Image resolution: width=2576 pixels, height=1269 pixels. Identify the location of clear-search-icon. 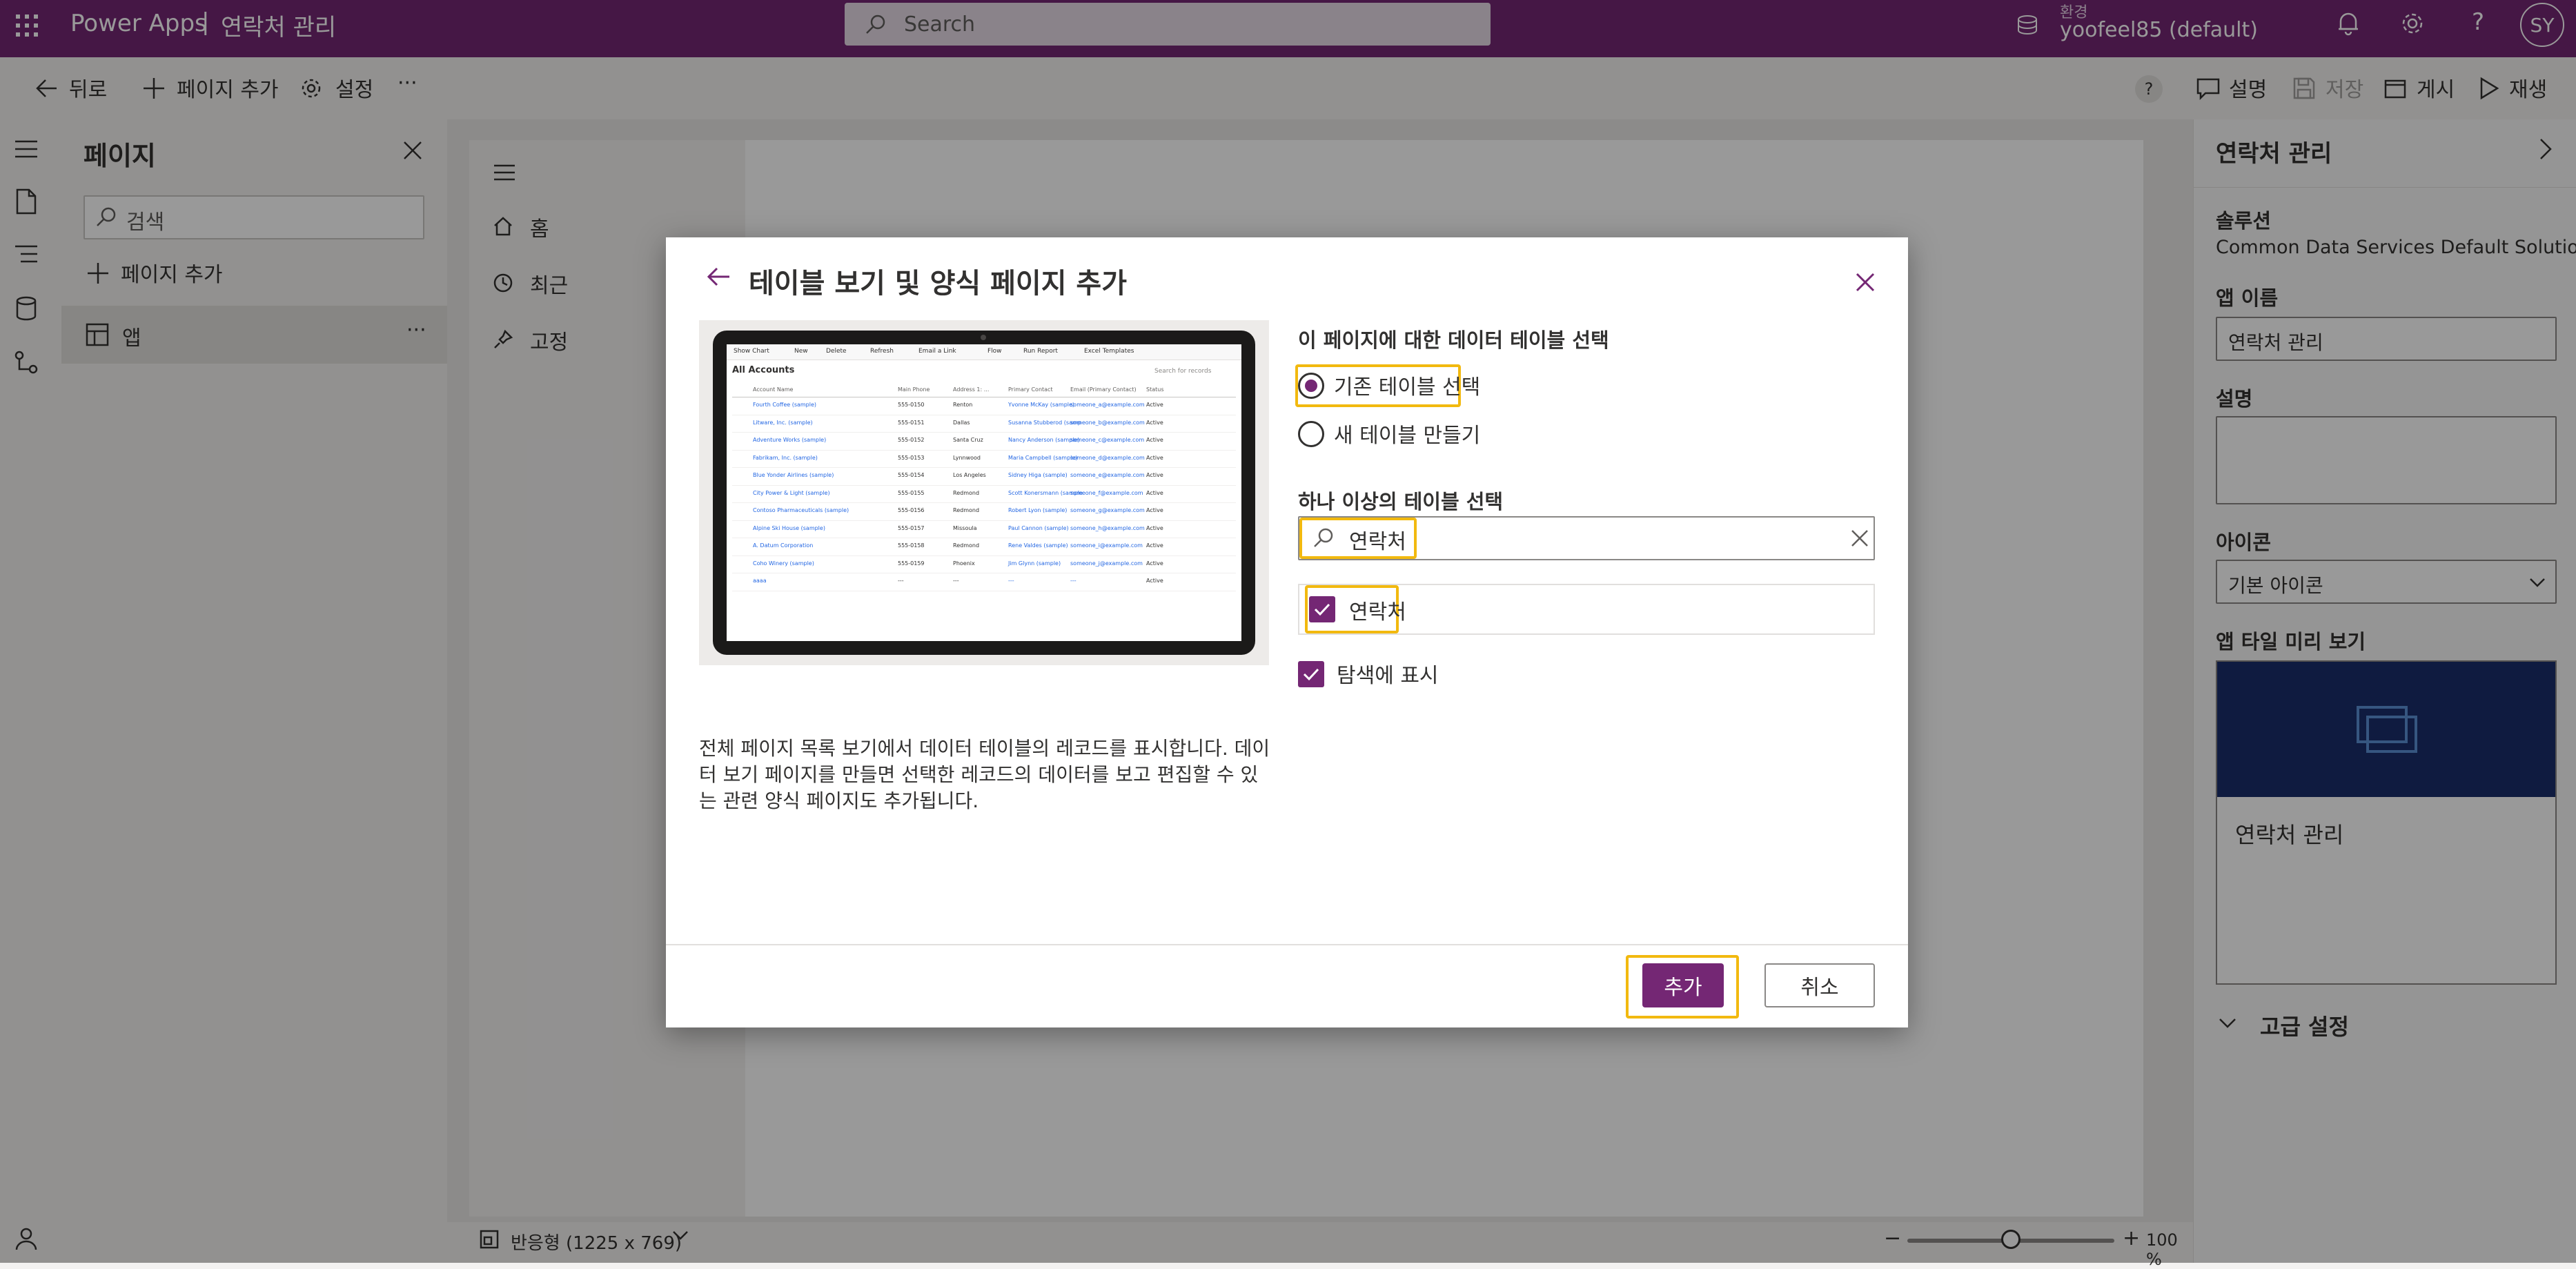
(1859, 538).